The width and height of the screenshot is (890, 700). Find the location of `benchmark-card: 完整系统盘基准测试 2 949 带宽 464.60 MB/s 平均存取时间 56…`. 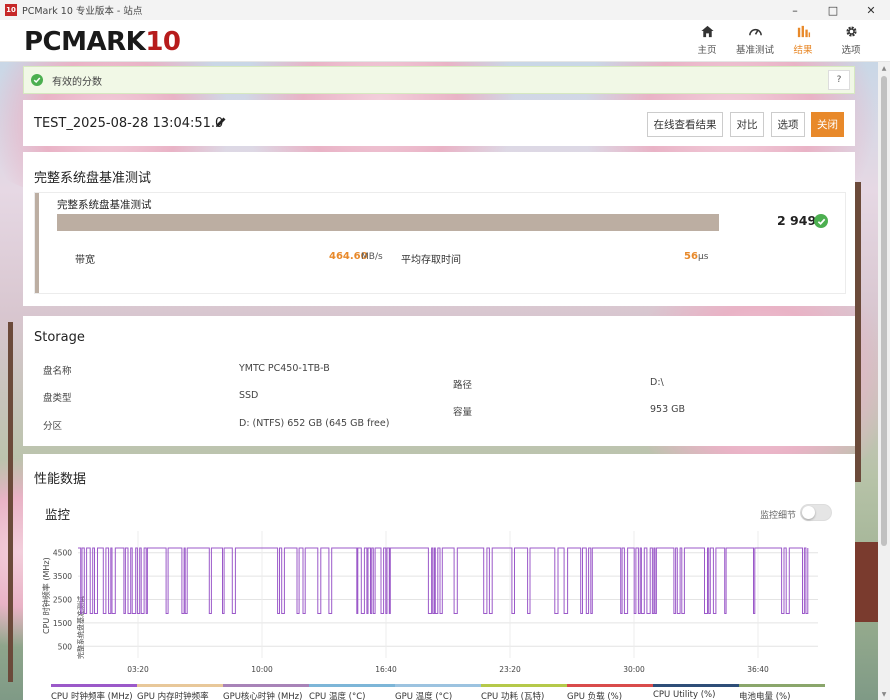

benchmark-card: 完整系统盘基准测试 2 949 带宽 464.60 MB/s 平均存取时间 56… is located at coordinates (440, 243).